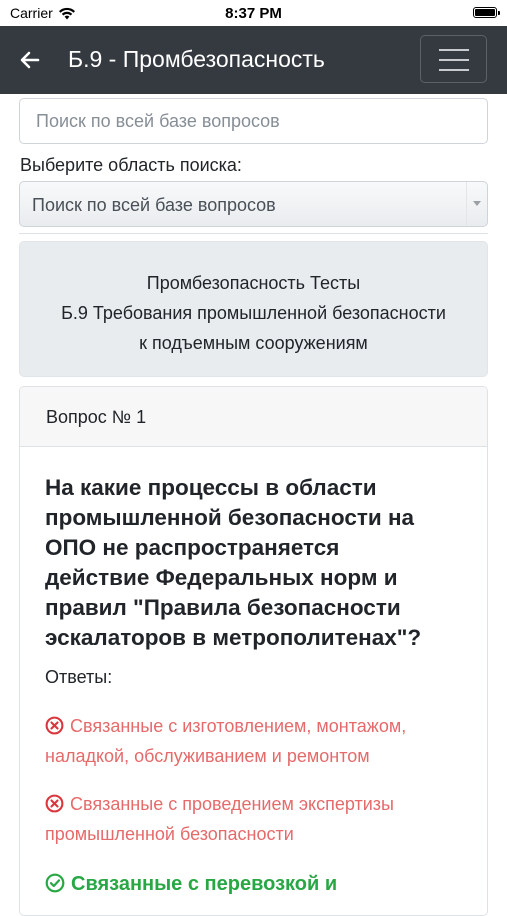 The height and width of the screenshot is (916, 507). I want to click on battery-icon, so click(486, 12).